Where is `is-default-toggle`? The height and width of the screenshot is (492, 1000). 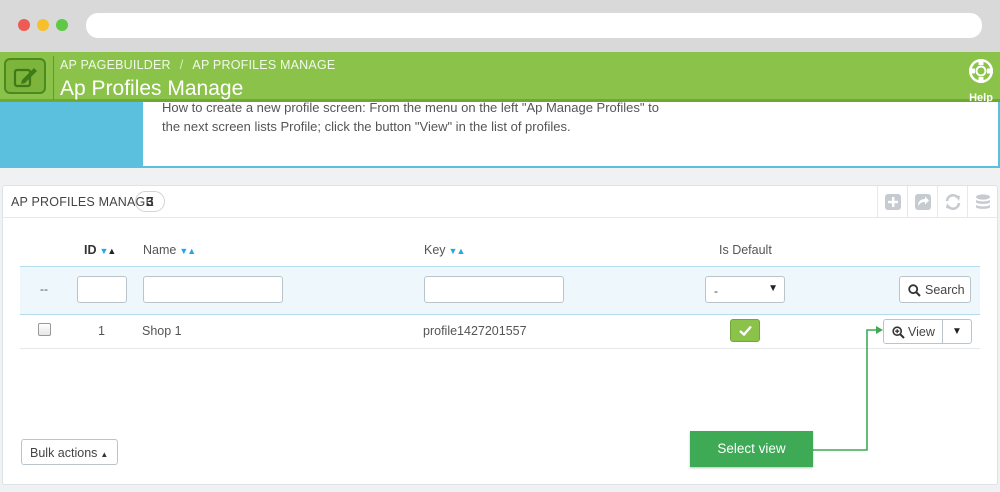 is-default-toggle is located at coordinates (745, 330).